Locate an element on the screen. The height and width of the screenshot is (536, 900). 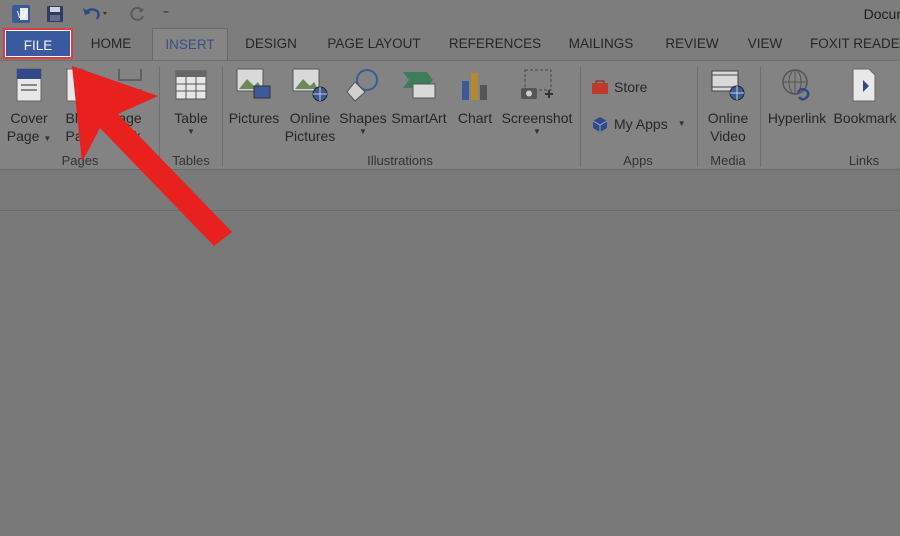
cover-page-label: Cover is located at coordinates (29, 118).